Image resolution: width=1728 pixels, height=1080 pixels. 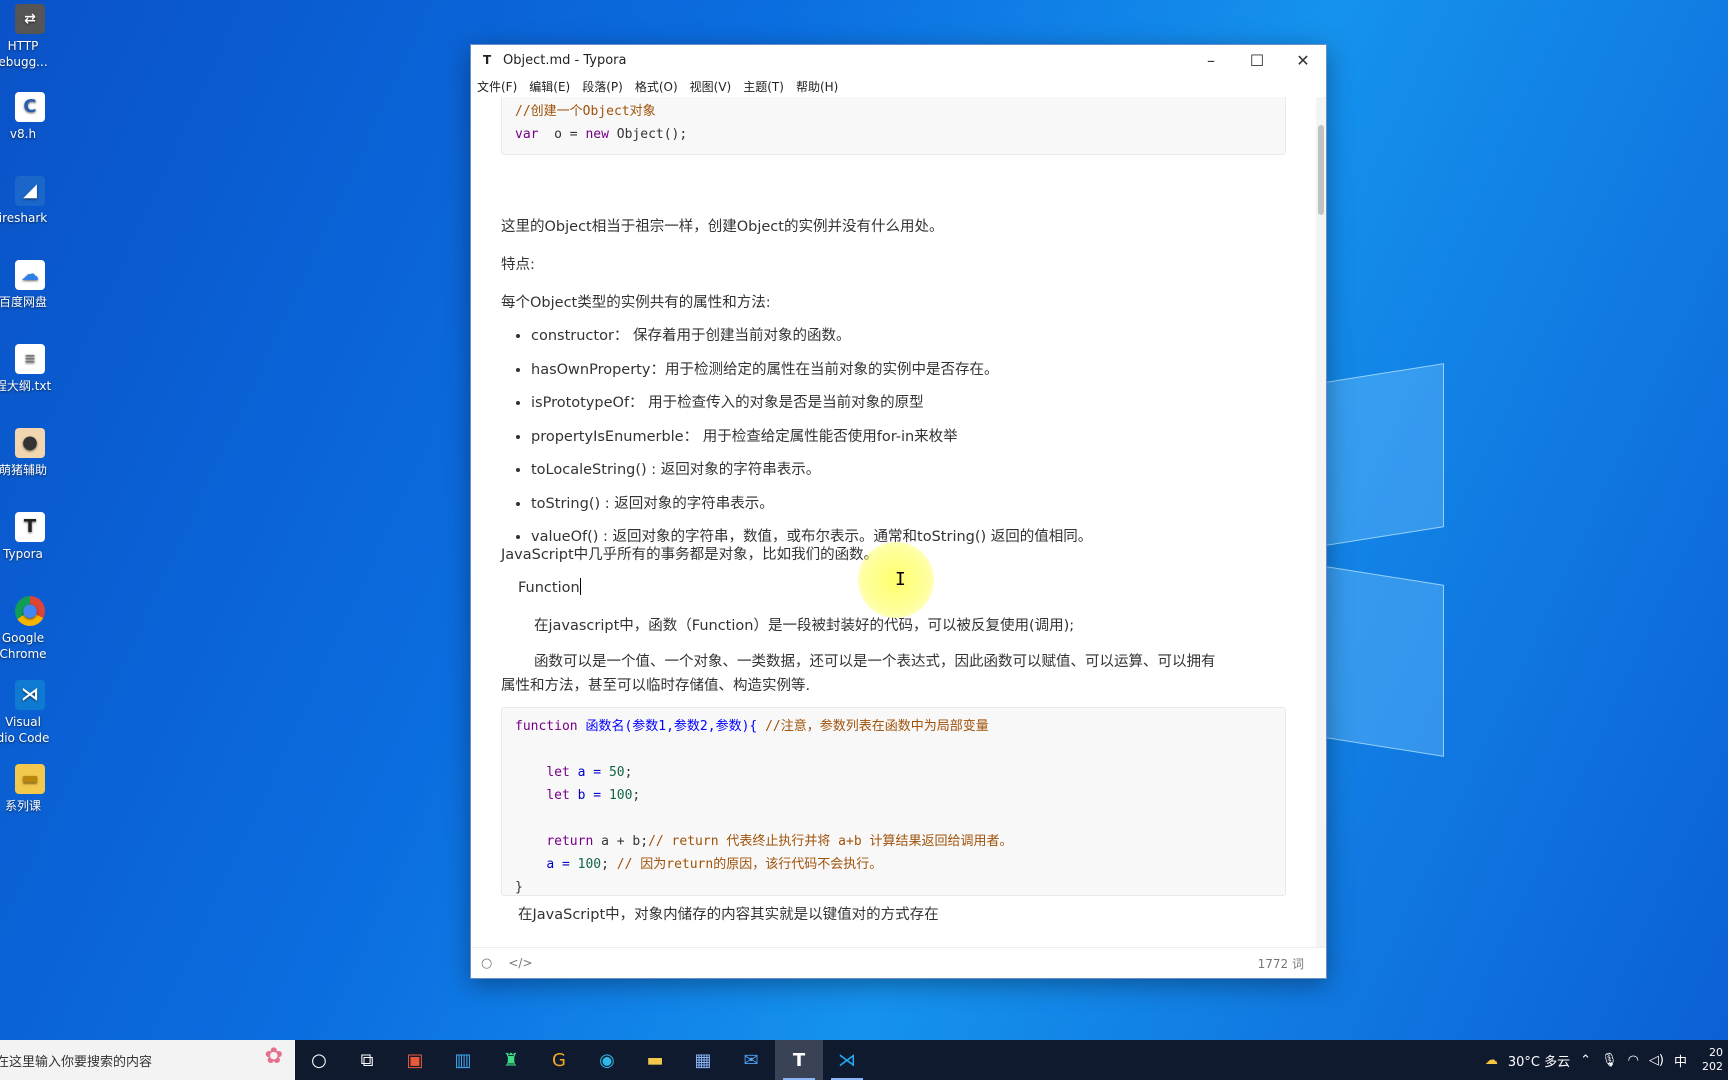 What do you see at coordinates (463, 1060) in the screenshot?
I see `taskbar-app-building-icon: ▥` at bounding box center [463, 1060].